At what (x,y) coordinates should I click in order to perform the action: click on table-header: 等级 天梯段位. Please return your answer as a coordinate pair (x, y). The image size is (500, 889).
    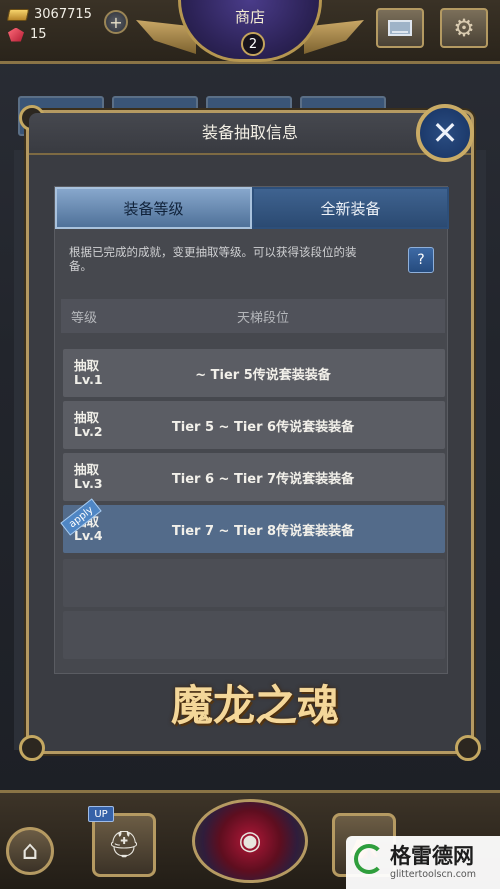
    Looking at the image, I should click on (253, 316).